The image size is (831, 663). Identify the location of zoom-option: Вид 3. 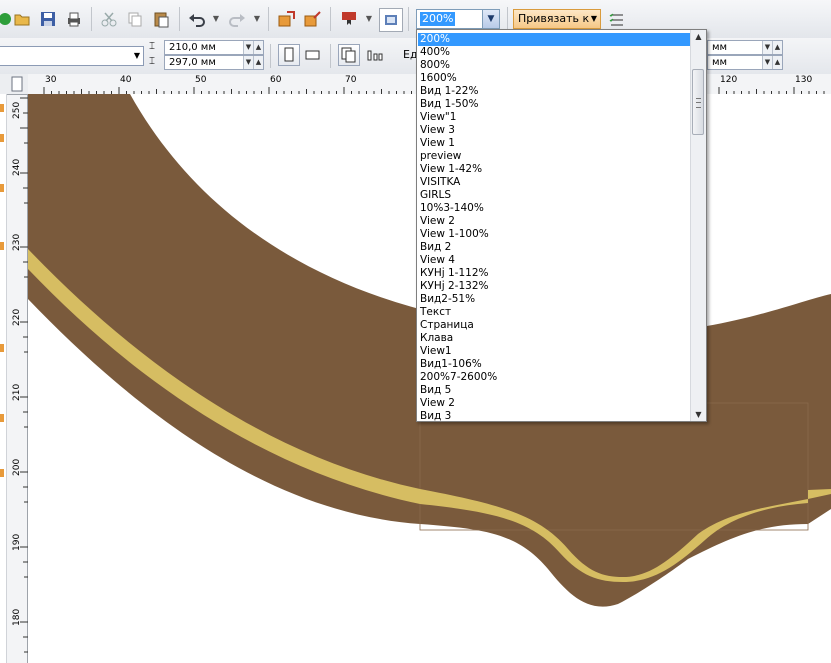
(555, 415).